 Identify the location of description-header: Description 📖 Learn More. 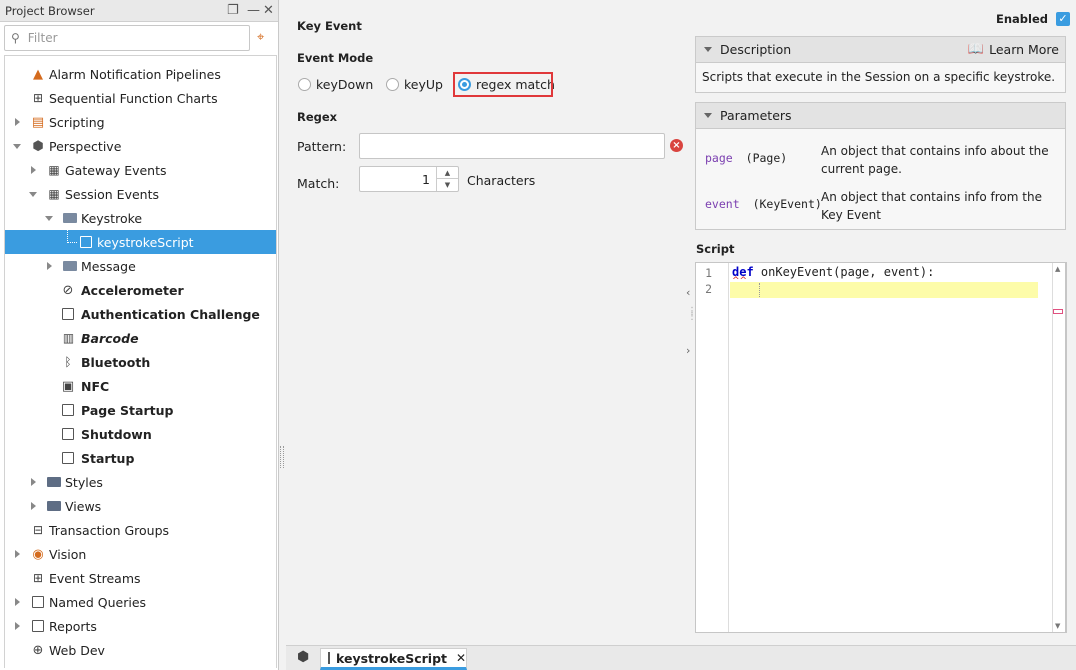
(880, 50).